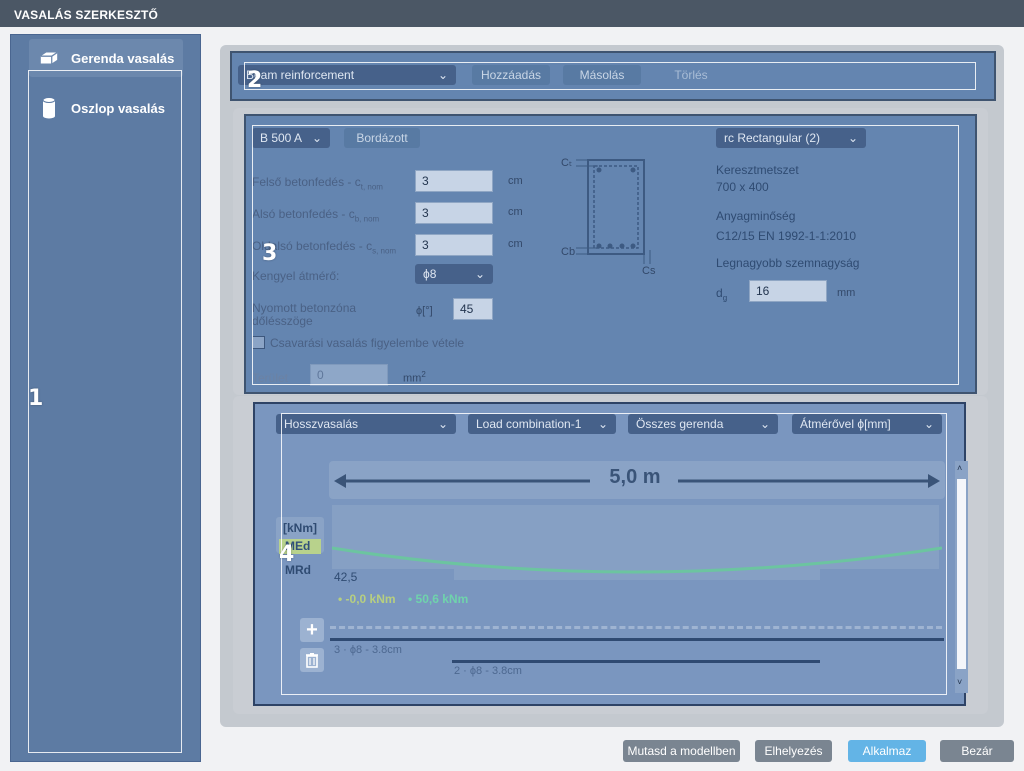  Describe the element at coordinates (424, 311) in the screenshot. I see `phi-degree-label: ϕ[°]` at that location.